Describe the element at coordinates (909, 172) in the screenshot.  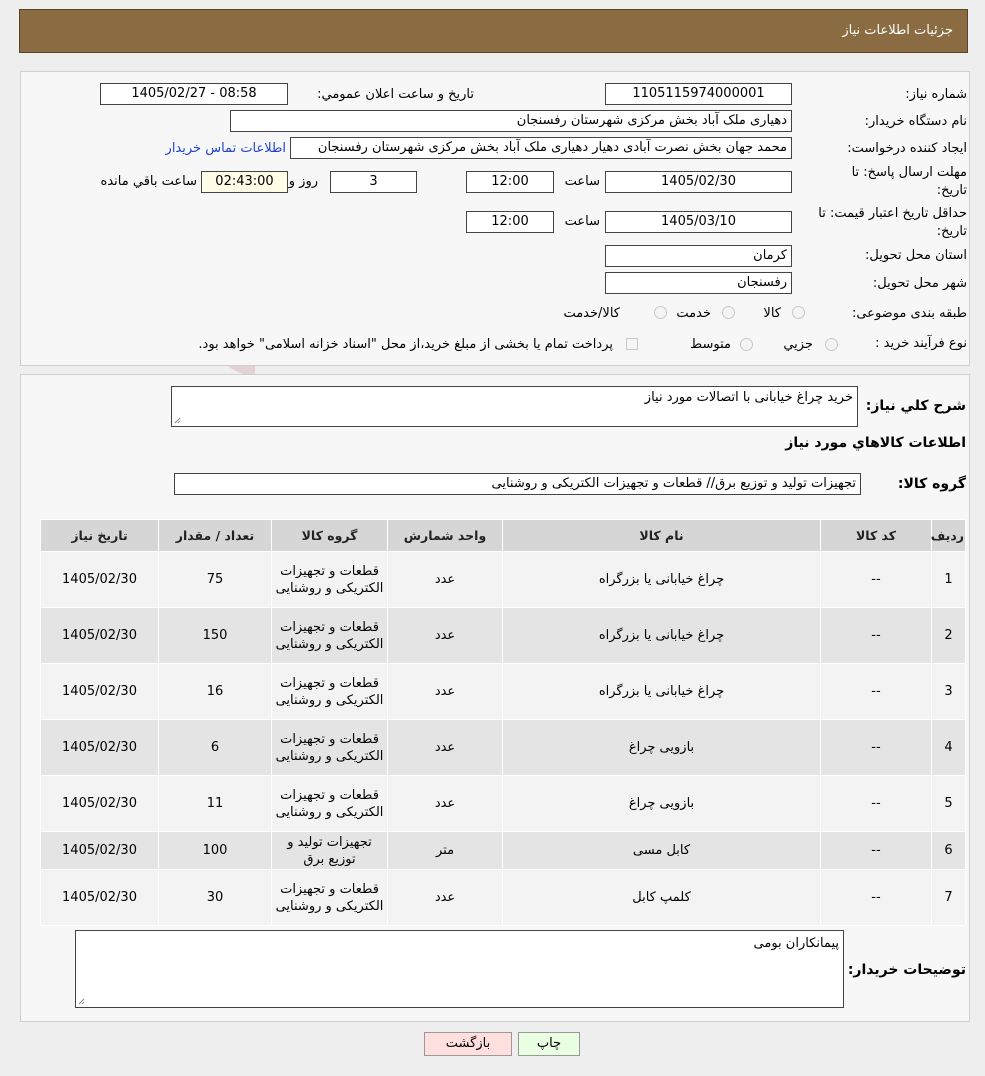
I see `deadline-label: مهلت ارسال پاسخ: تا` at that location.